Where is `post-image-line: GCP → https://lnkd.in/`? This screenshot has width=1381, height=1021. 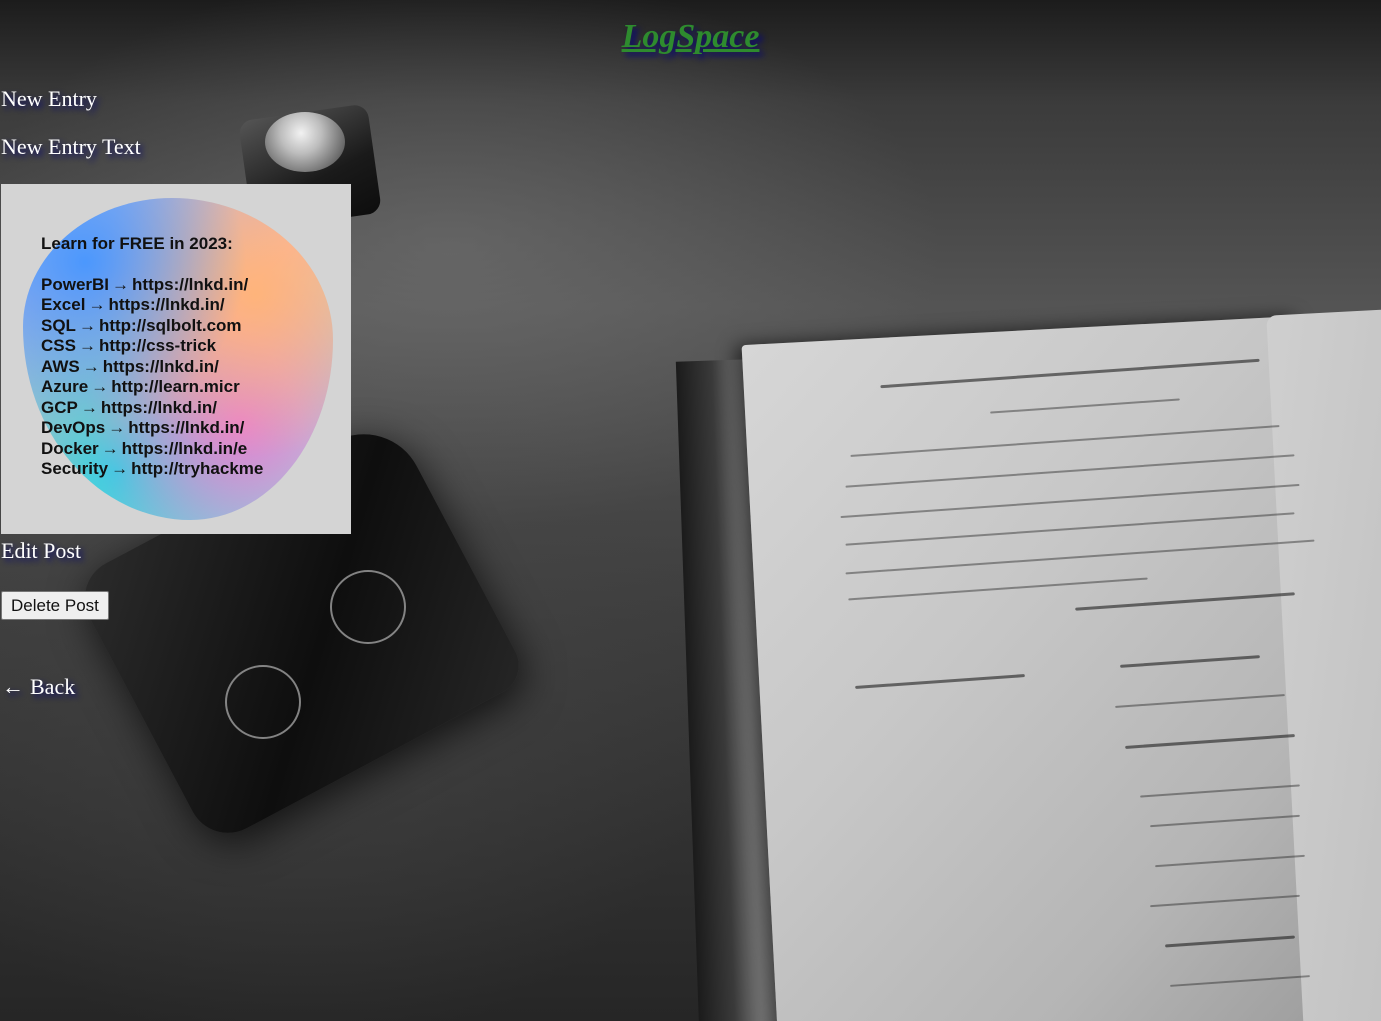
post-image-line: GCP → https://lnkd.in/ is located at coordinates (152, 408).